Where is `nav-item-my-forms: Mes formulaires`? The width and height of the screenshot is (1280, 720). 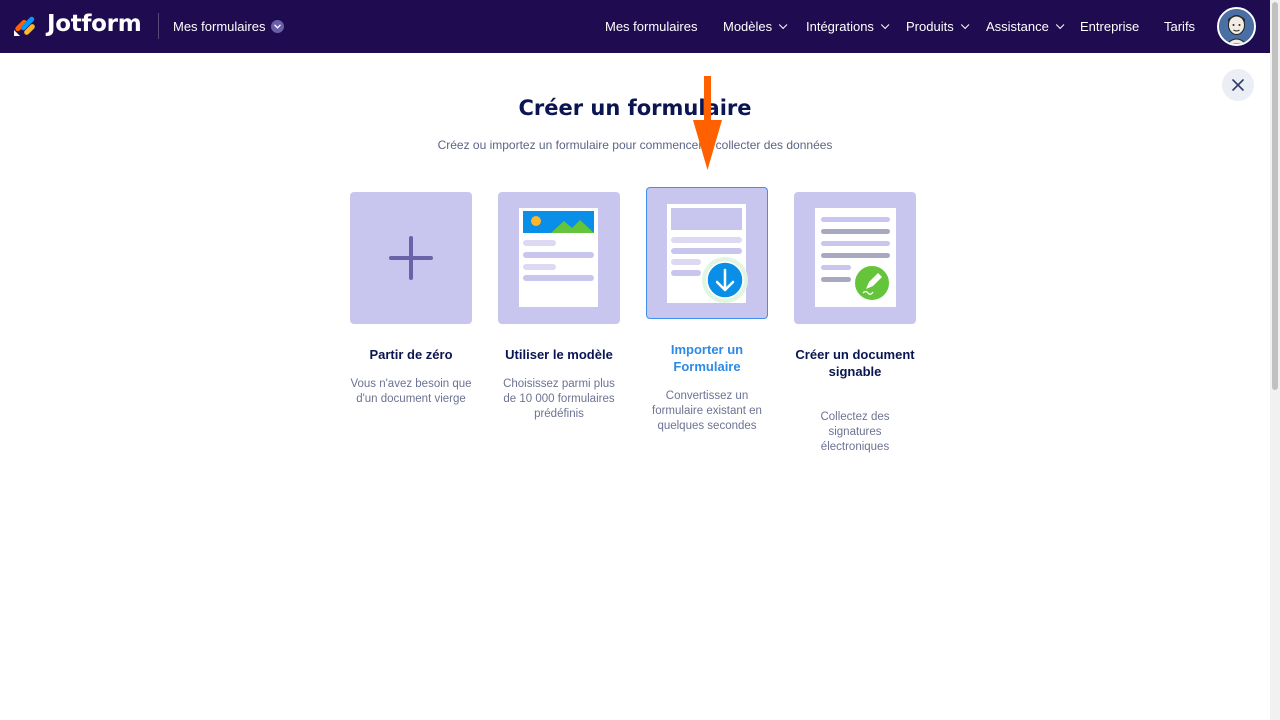
nav-item-my-forms: Mes formulaires is located at coordinates (651, 26).